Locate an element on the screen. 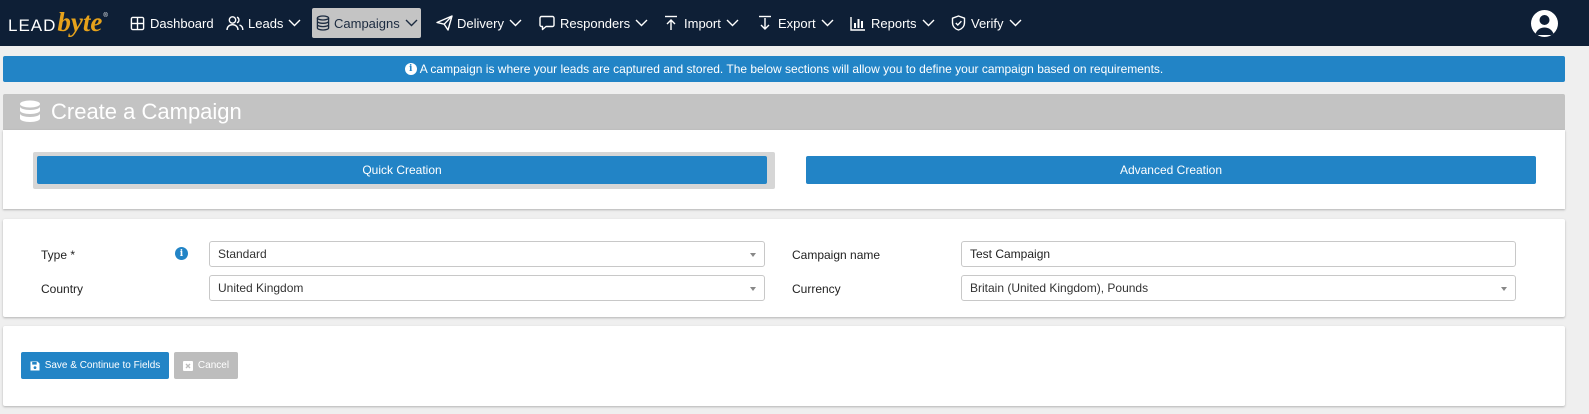 Image resolution: width=1589 pixels, height=414 pixels. quick-creation-selected-frame: Quick Creation is located at coordinates (404, 170).